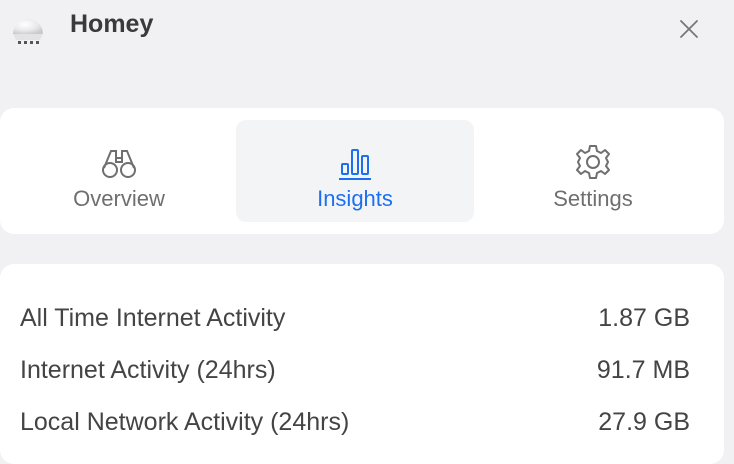  What do you see at coordinates (355, 324) in the screenshot?
I see `stat-row: All Time Internet Activity 1.87 GB` at bounding box center [355, 324].